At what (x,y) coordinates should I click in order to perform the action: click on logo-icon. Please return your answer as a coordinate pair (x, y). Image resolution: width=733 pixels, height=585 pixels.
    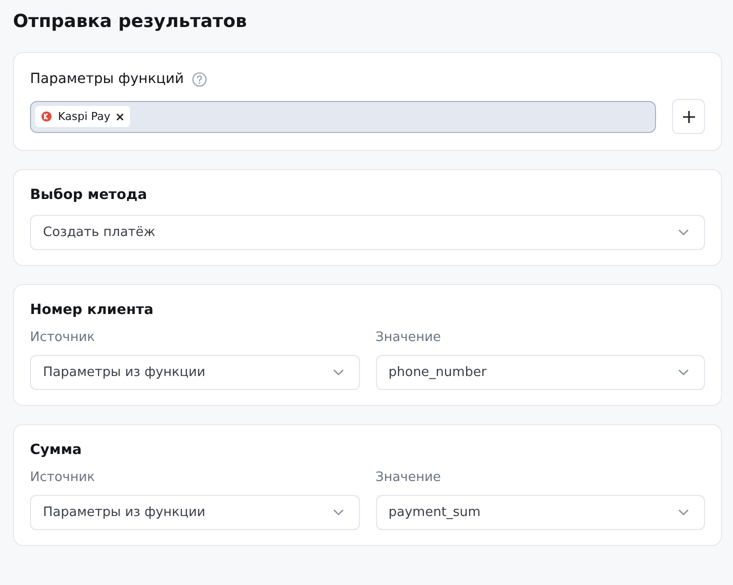
    Looking at the image, I should click on (46, 116).